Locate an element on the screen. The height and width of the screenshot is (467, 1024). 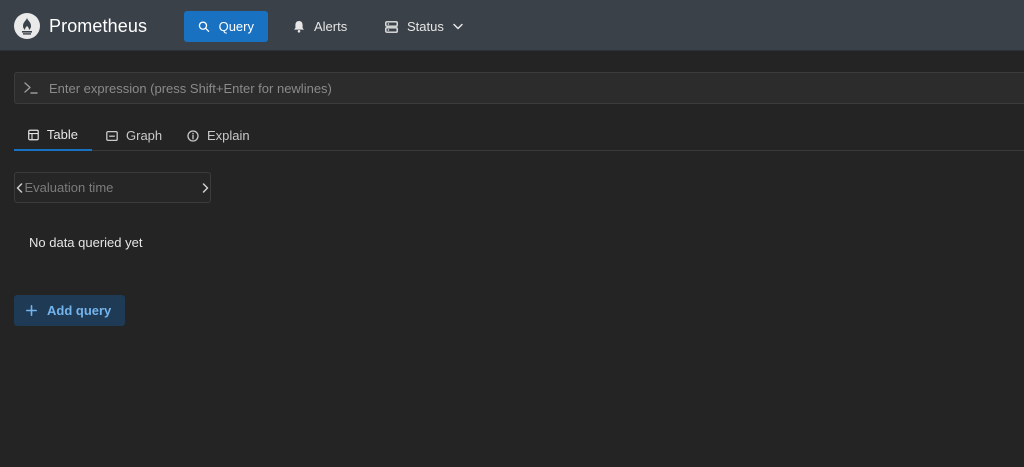
search-icon is located at coordinates (204, 26).